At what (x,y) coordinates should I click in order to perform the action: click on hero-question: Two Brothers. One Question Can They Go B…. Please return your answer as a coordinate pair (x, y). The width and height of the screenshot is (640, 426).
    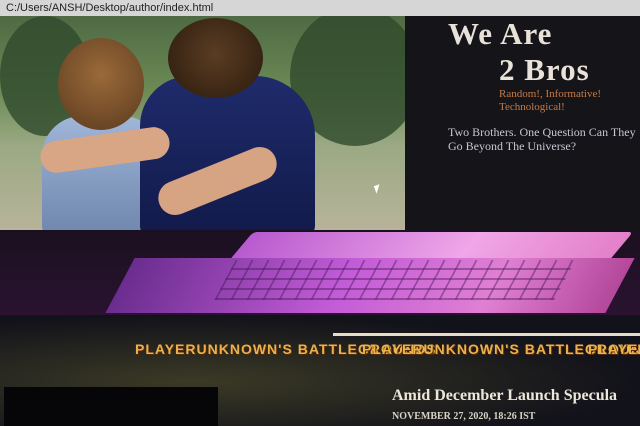
    Looking at the image, I should click on (542, 139).